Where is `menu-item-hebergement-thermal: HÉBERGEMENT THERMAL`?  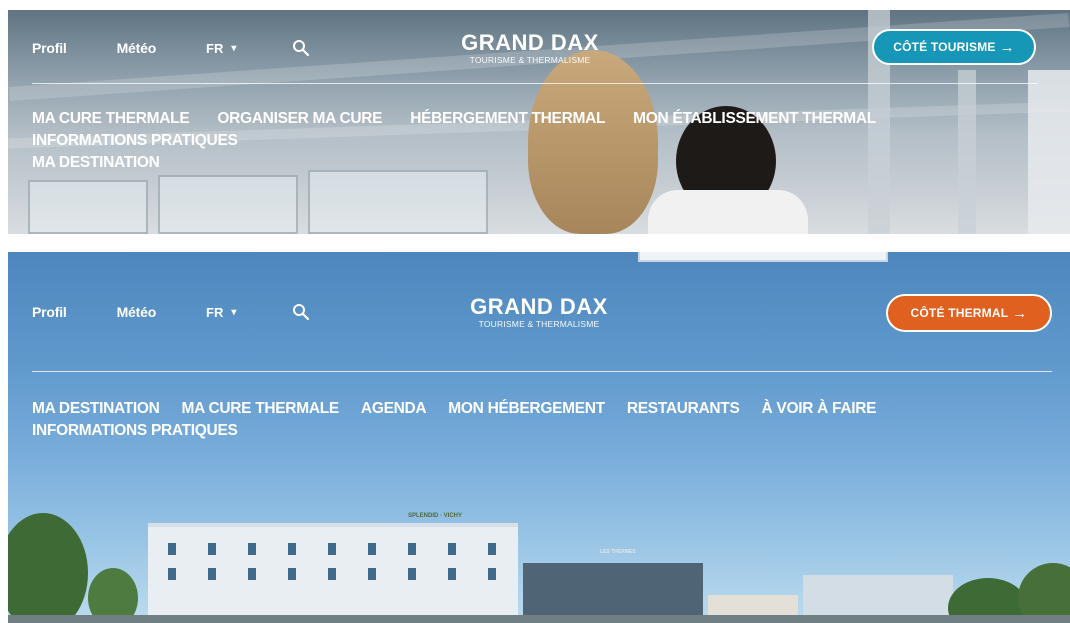
menu-item-hebergement-thermal: HÉBERGEMENT THERMAL is located at coordinates (507, 119).